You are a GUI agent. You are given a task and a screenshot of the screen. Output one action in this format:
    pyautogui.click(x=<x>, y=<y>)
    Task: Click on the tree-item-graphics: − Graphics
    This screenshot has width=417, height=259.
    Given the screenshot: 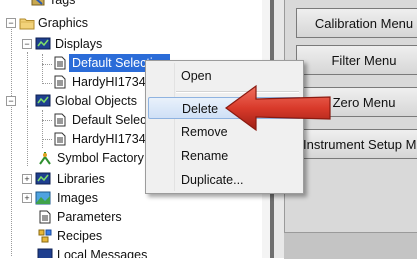 What is the action you would take?
    pyautogui.click(x=130, y=23)
    